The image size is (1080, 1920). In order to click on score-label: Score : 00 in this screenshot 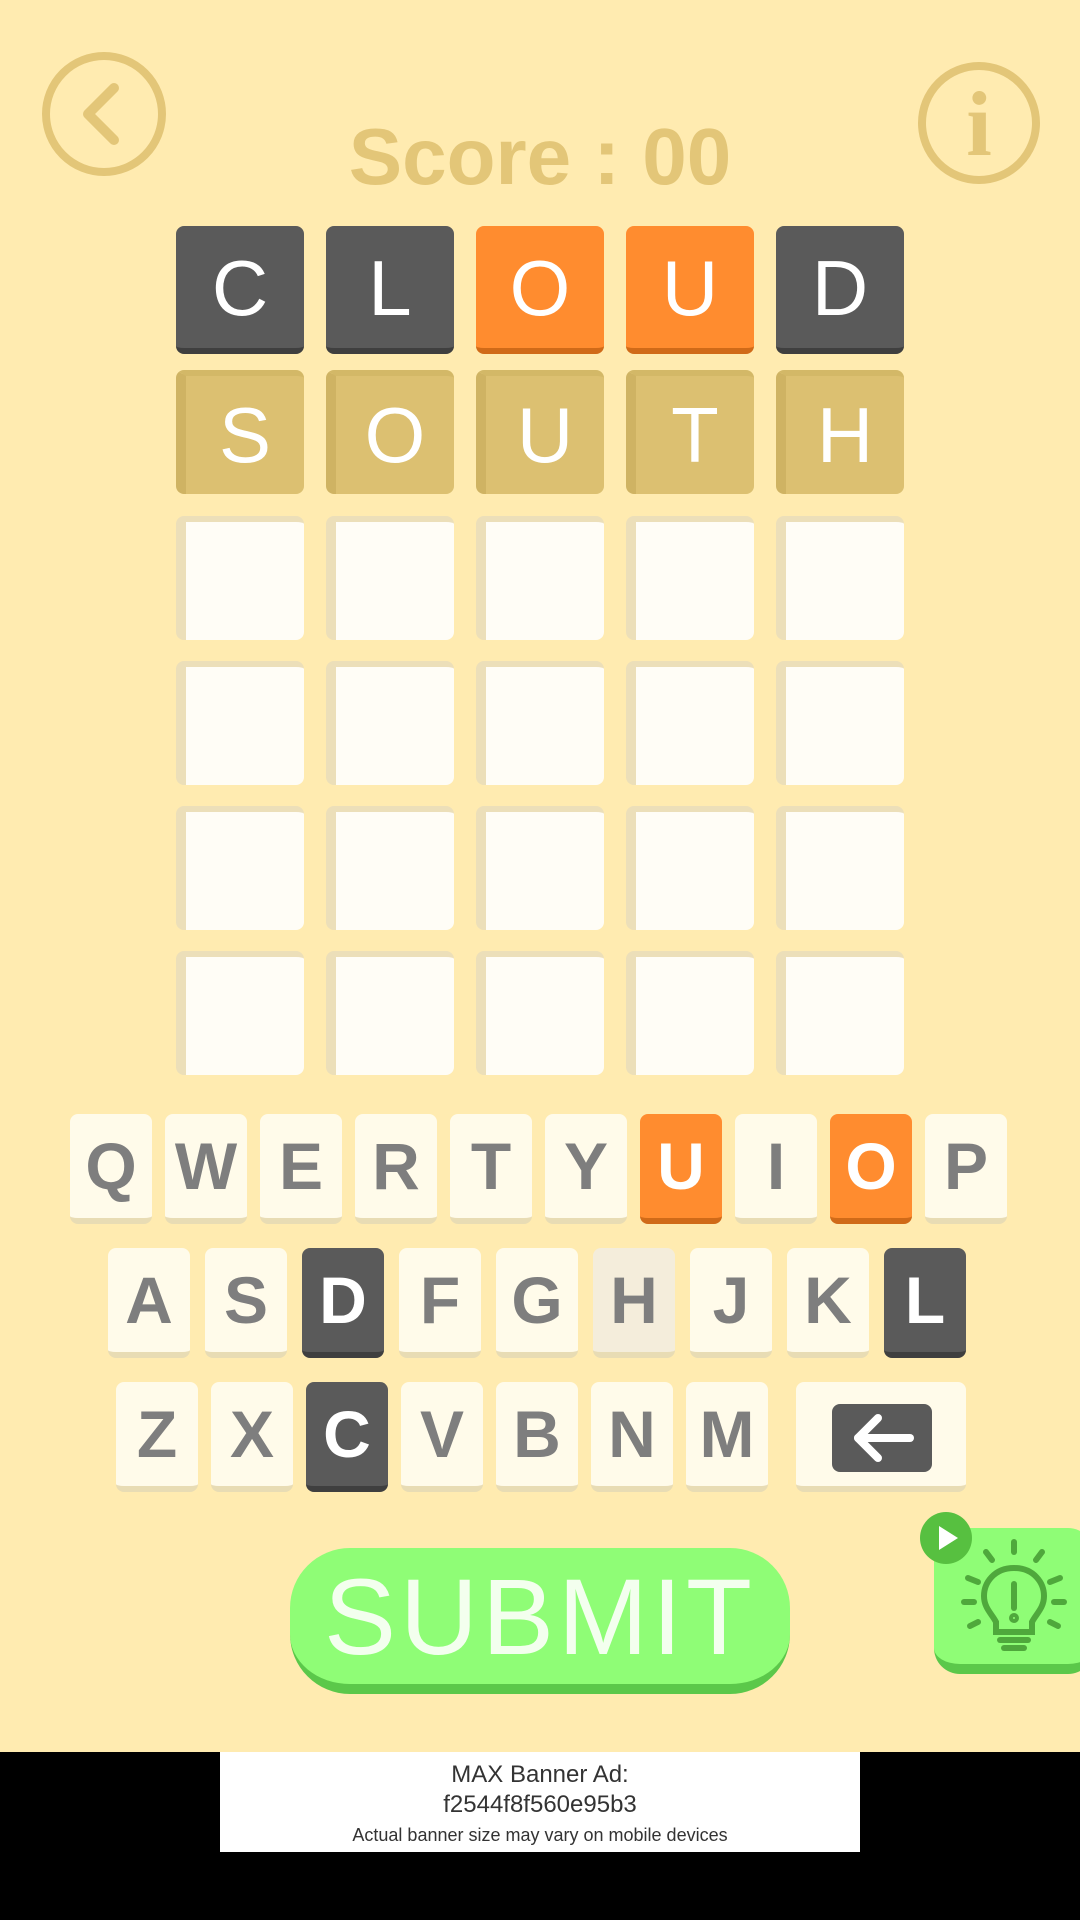, I will do `click(540, 156)`.